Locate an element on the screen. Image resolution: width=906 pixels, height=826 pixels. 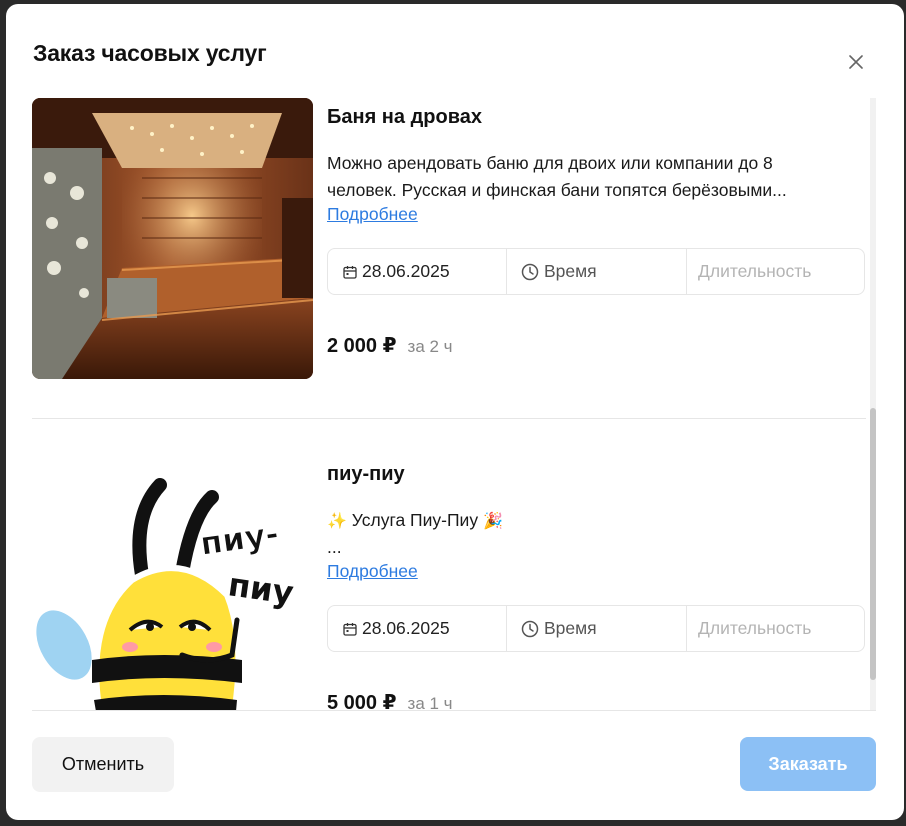
party-popper-icon: 🎉 is located at coordinates (492, 520).